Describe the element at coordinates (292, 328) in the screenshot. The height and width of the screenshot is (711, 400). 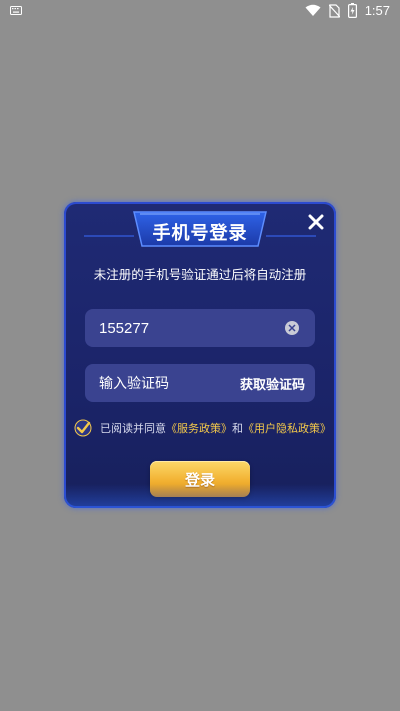
I see `clear-icon` at that location.